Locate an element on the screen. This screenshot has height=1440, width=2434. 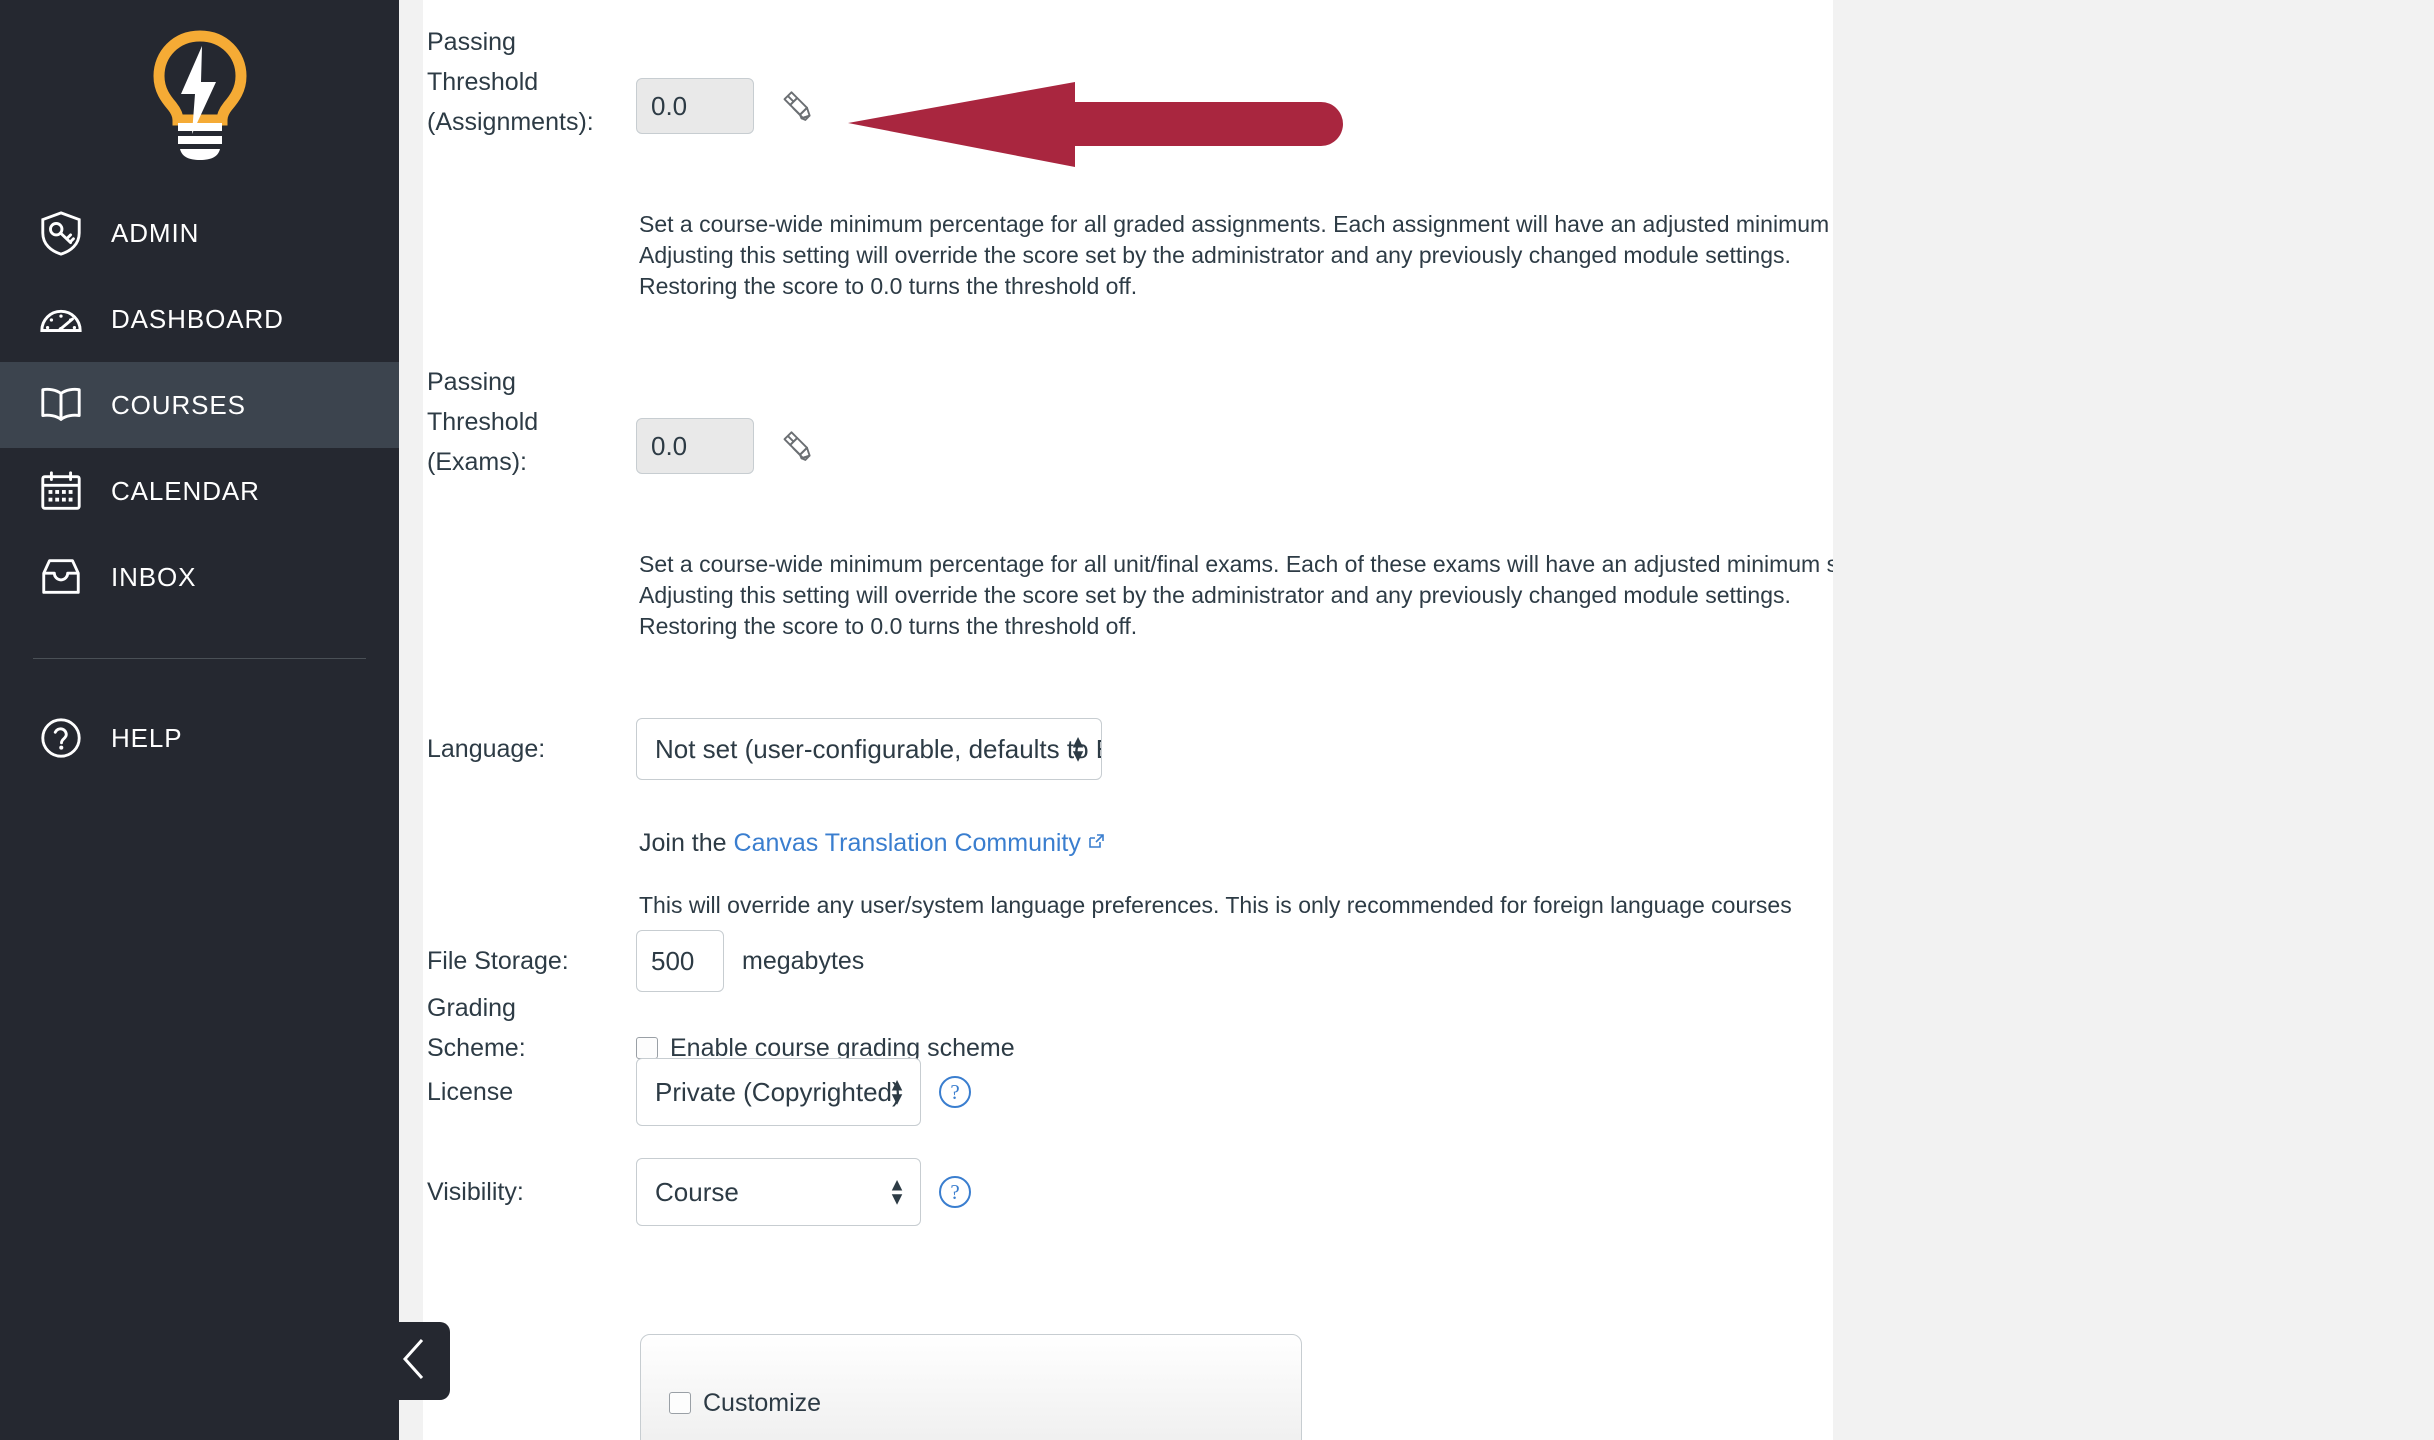
inbox-tray-icon is located at coordinates (61, 577).